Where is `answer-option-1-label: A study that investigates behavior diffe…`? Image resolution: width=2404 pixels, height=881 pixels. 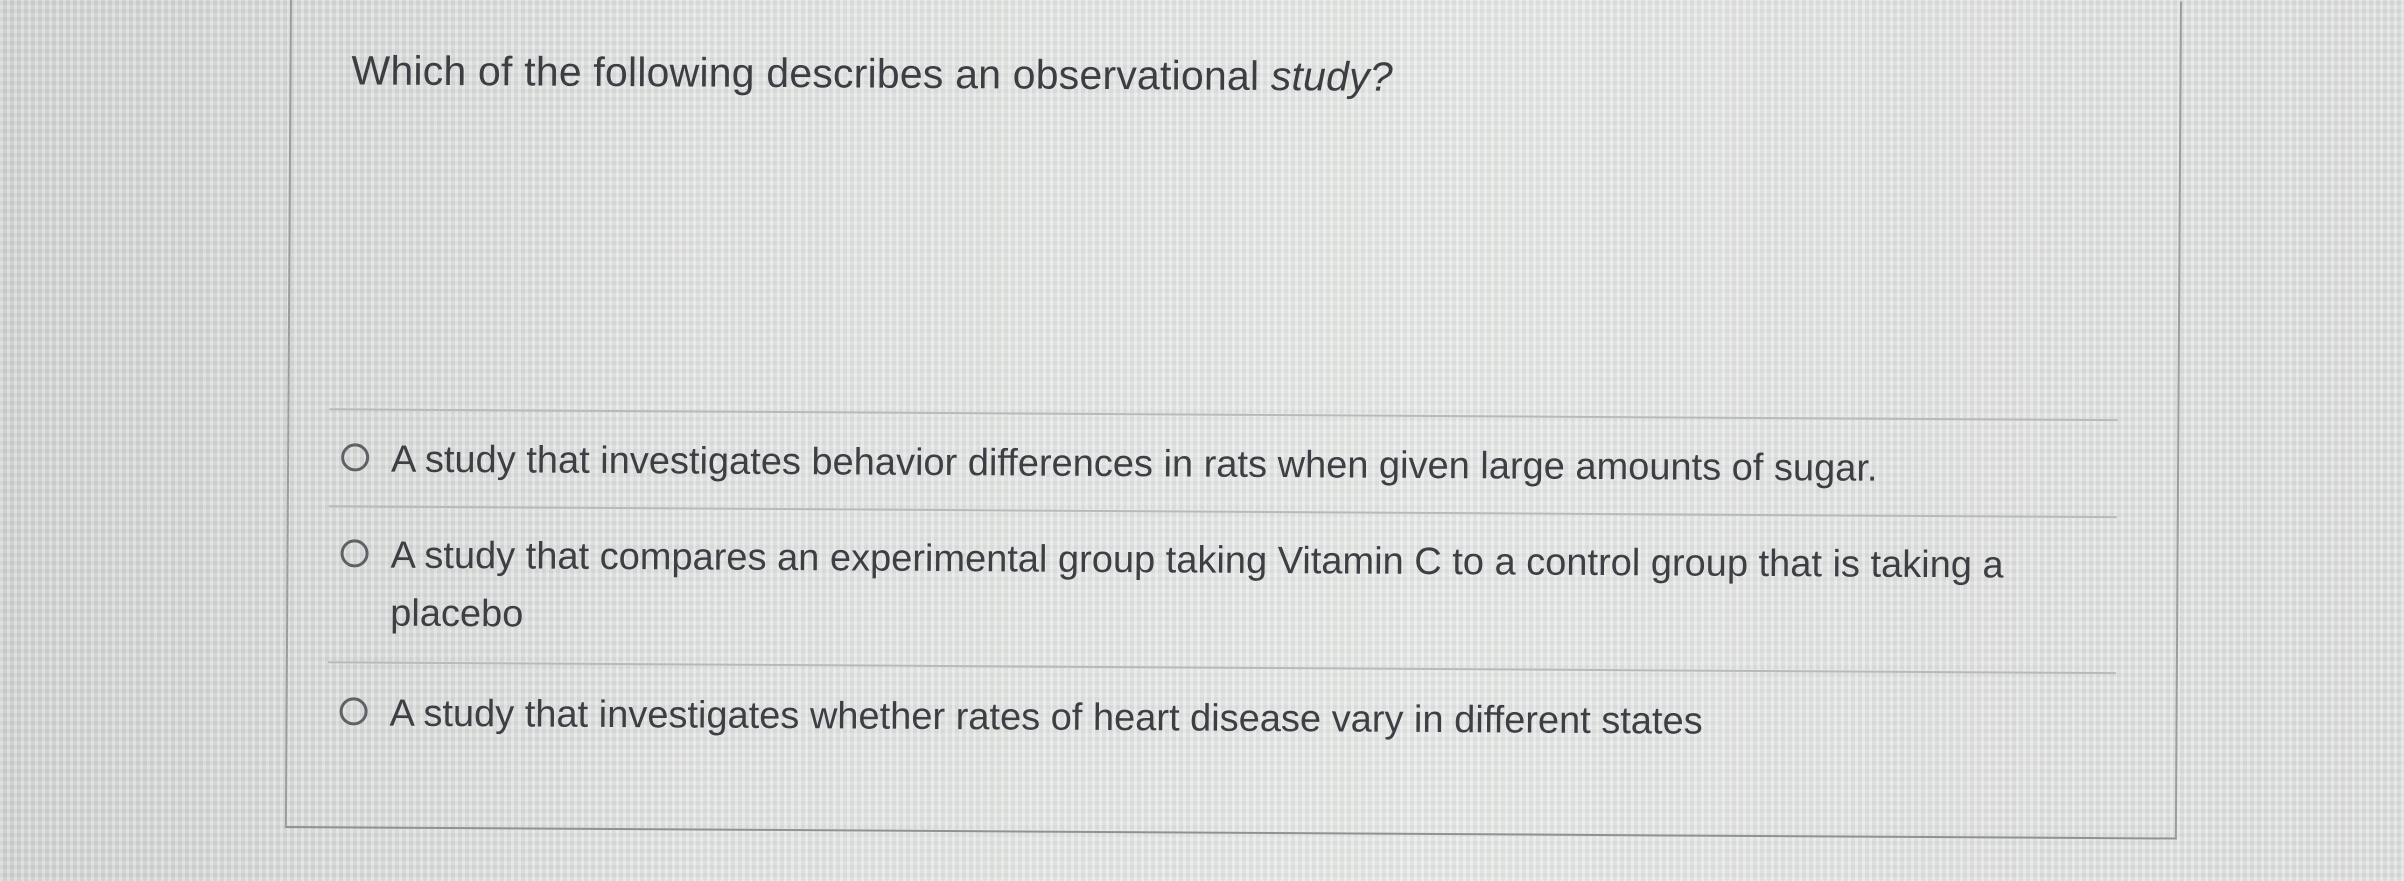 answer-option-1-label: A study that investigates behavior diffe… is located at coordinates (1134, 464).